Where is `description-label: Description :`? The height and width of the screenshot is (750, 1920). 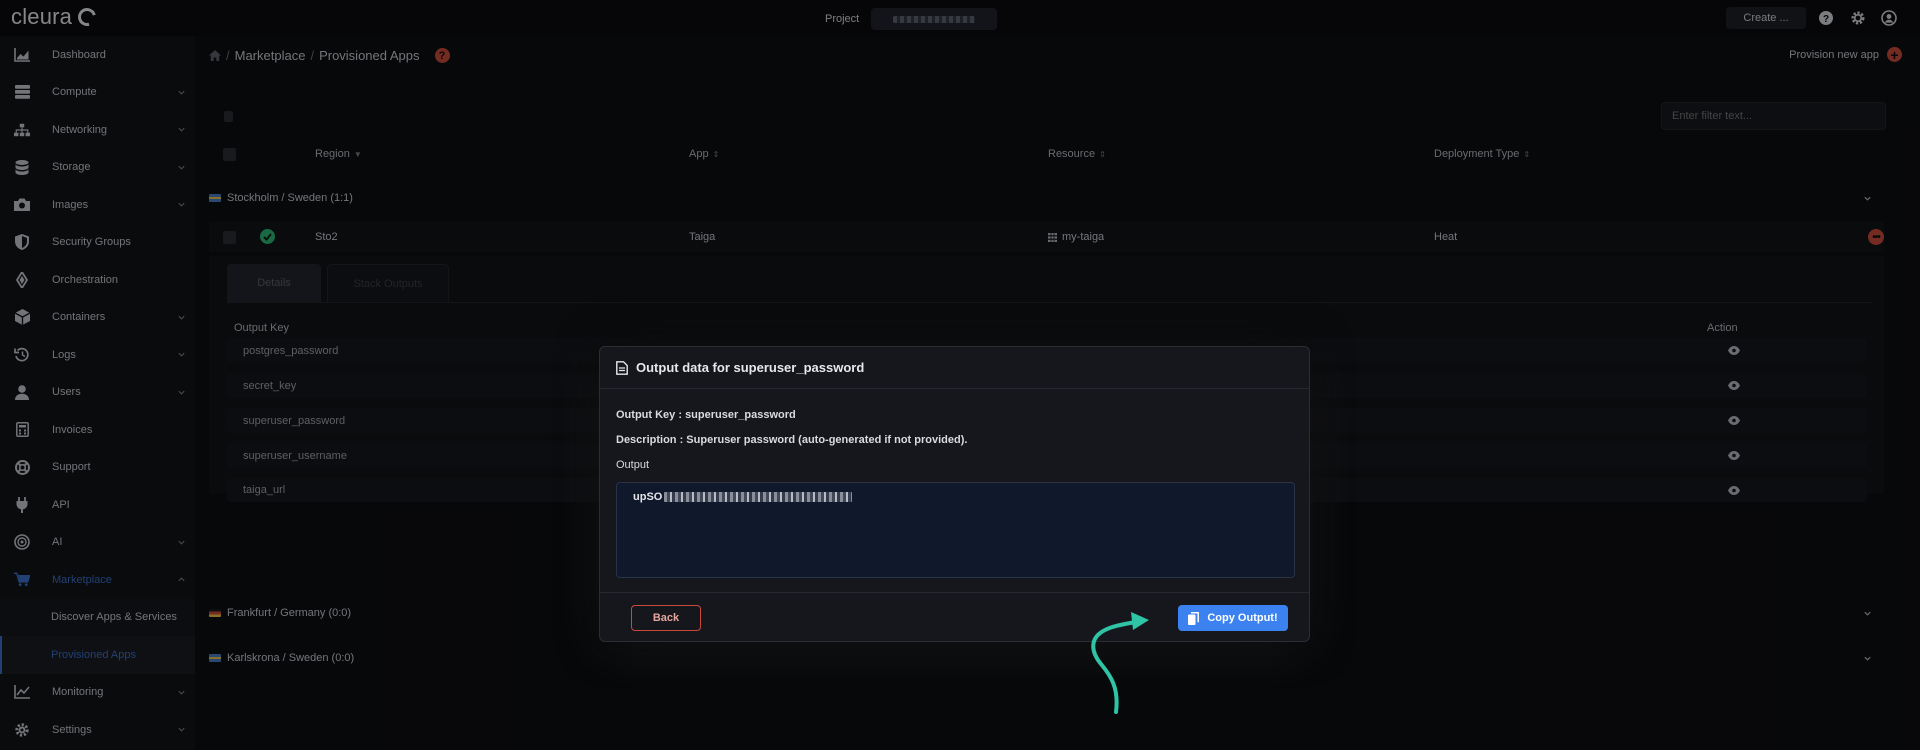
description-label: Description : is located at coordinates (651, 440).